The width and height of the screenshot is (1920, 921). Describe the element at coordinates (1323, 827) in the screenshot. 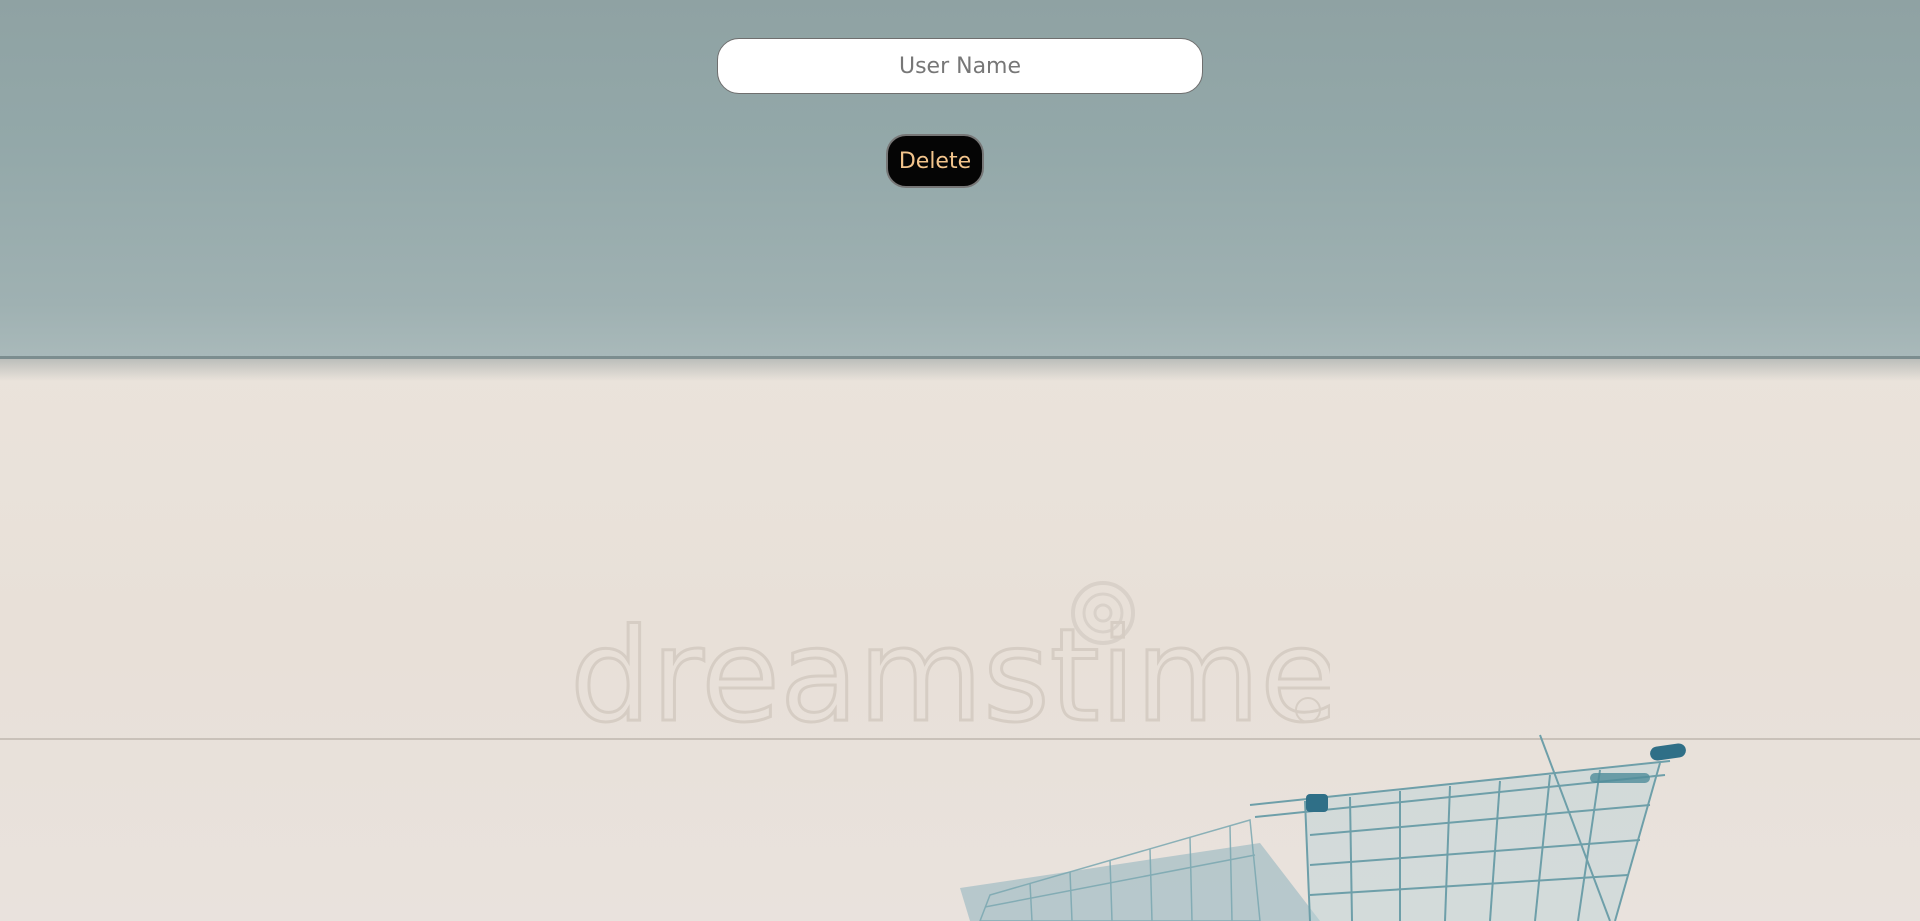

I see `shopping-cart-image` at that location.